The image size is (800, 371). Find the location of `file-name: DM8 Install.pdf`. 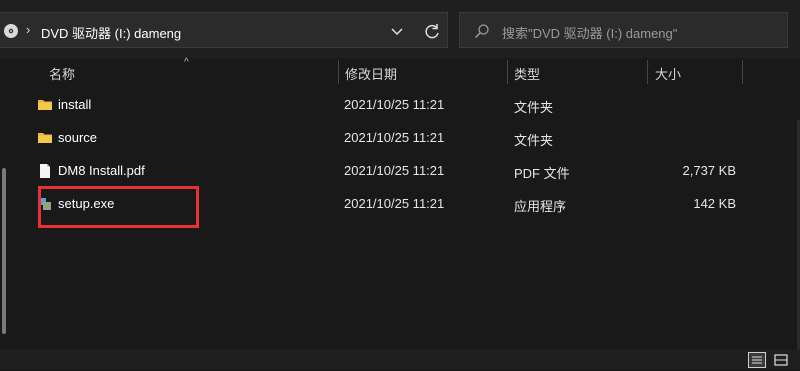

file-name: DM8 Install.pdf is located at coordinates (101, 170).